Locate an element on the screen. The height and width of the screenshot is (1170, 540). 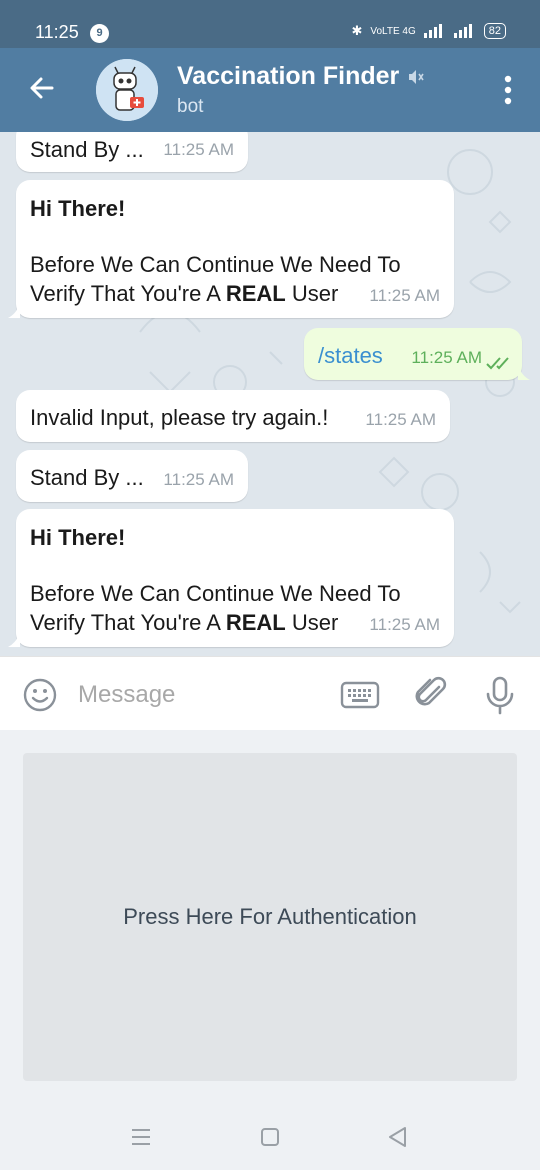
message-bubble-outgoing: /states 11:25 AM is located at coordinates (417, 354).